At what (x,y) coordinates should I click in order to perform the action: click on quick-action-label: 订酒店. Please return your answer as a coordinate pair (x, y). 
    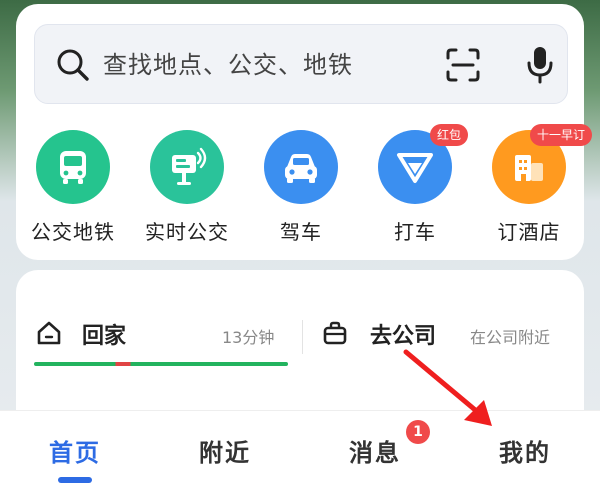
    Looking at the image, I should click on (529, 232).